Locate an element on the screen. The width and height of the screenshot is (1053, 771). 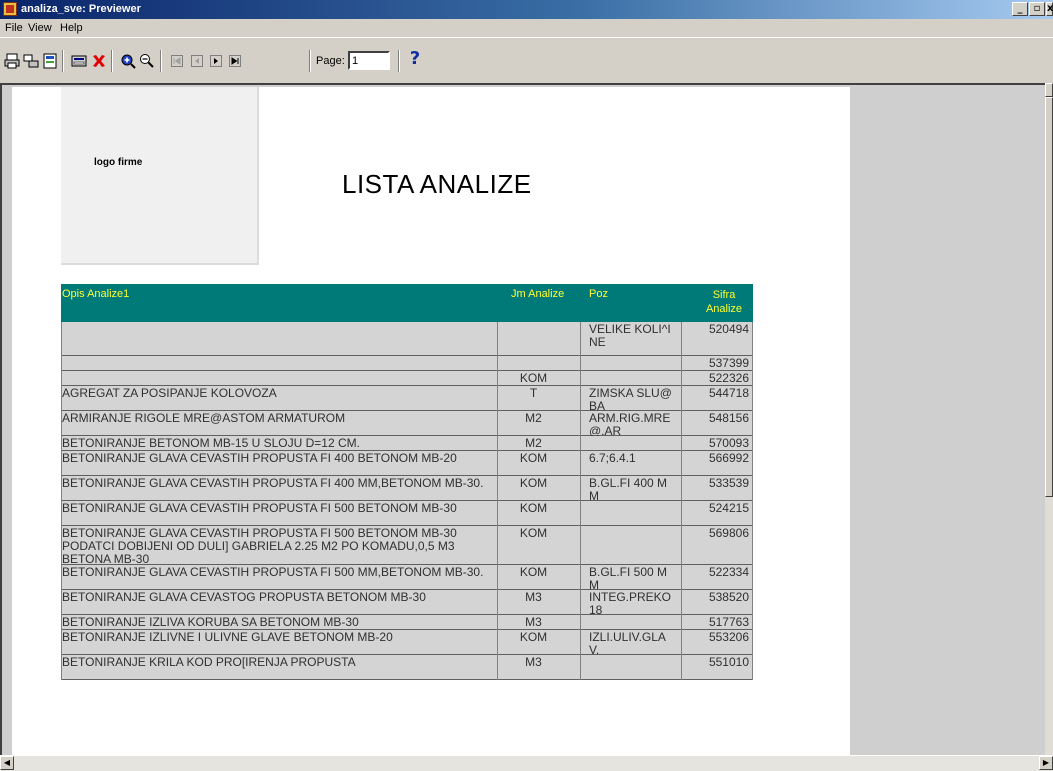
zoom-in-icon is located at coordinates (128, 61).